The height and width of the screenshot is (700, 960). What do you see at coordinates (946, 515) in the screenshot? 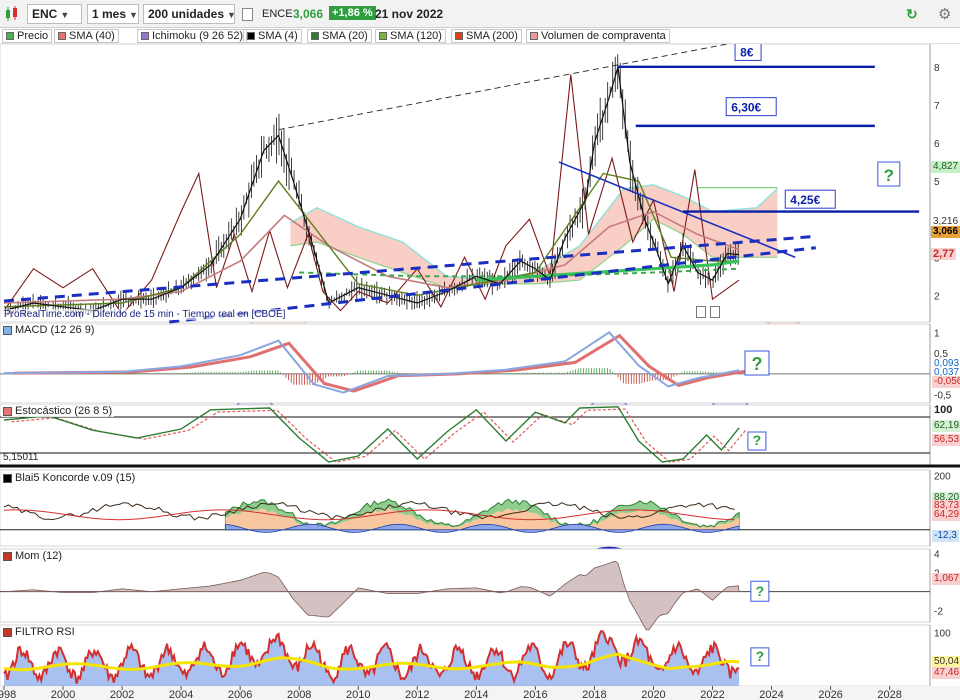
I see `koncorde-value-3: 64,29` at bounding box center [946, 515].